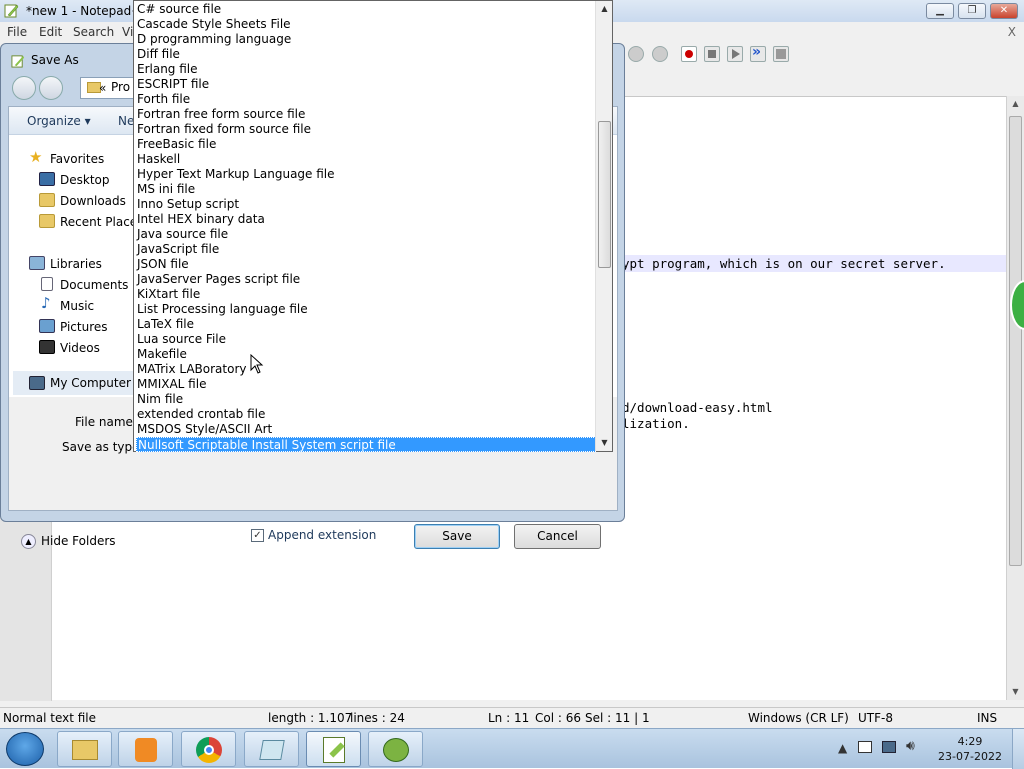 This screenshot has height=769, width=1024. What do you see at coordinates (121, 87) in the screenshot?
I see `address-text: Pro` at bounding box center [121, 87].